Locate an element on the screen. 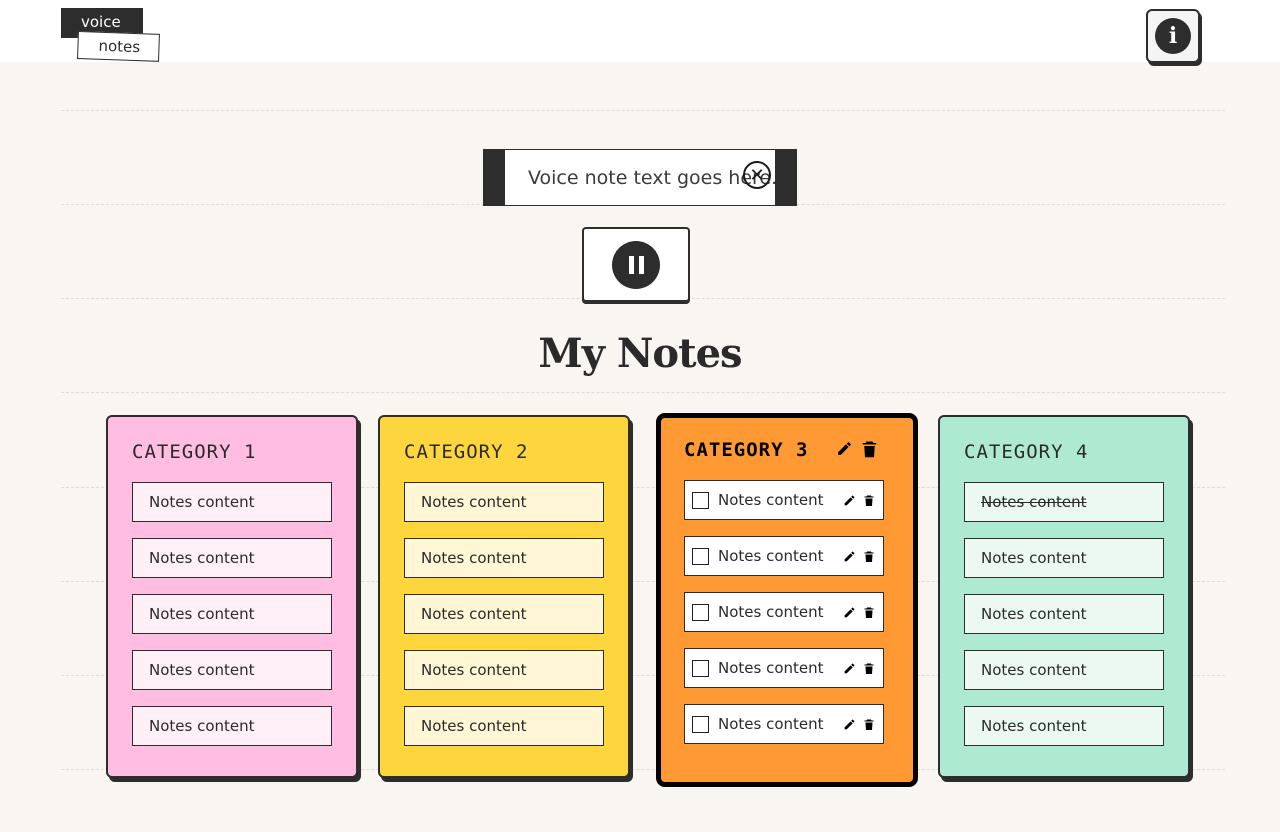 Image resolution: width=1280 pixels, height=832 pixels. info-button: i is located at coordinates (1173, 36).